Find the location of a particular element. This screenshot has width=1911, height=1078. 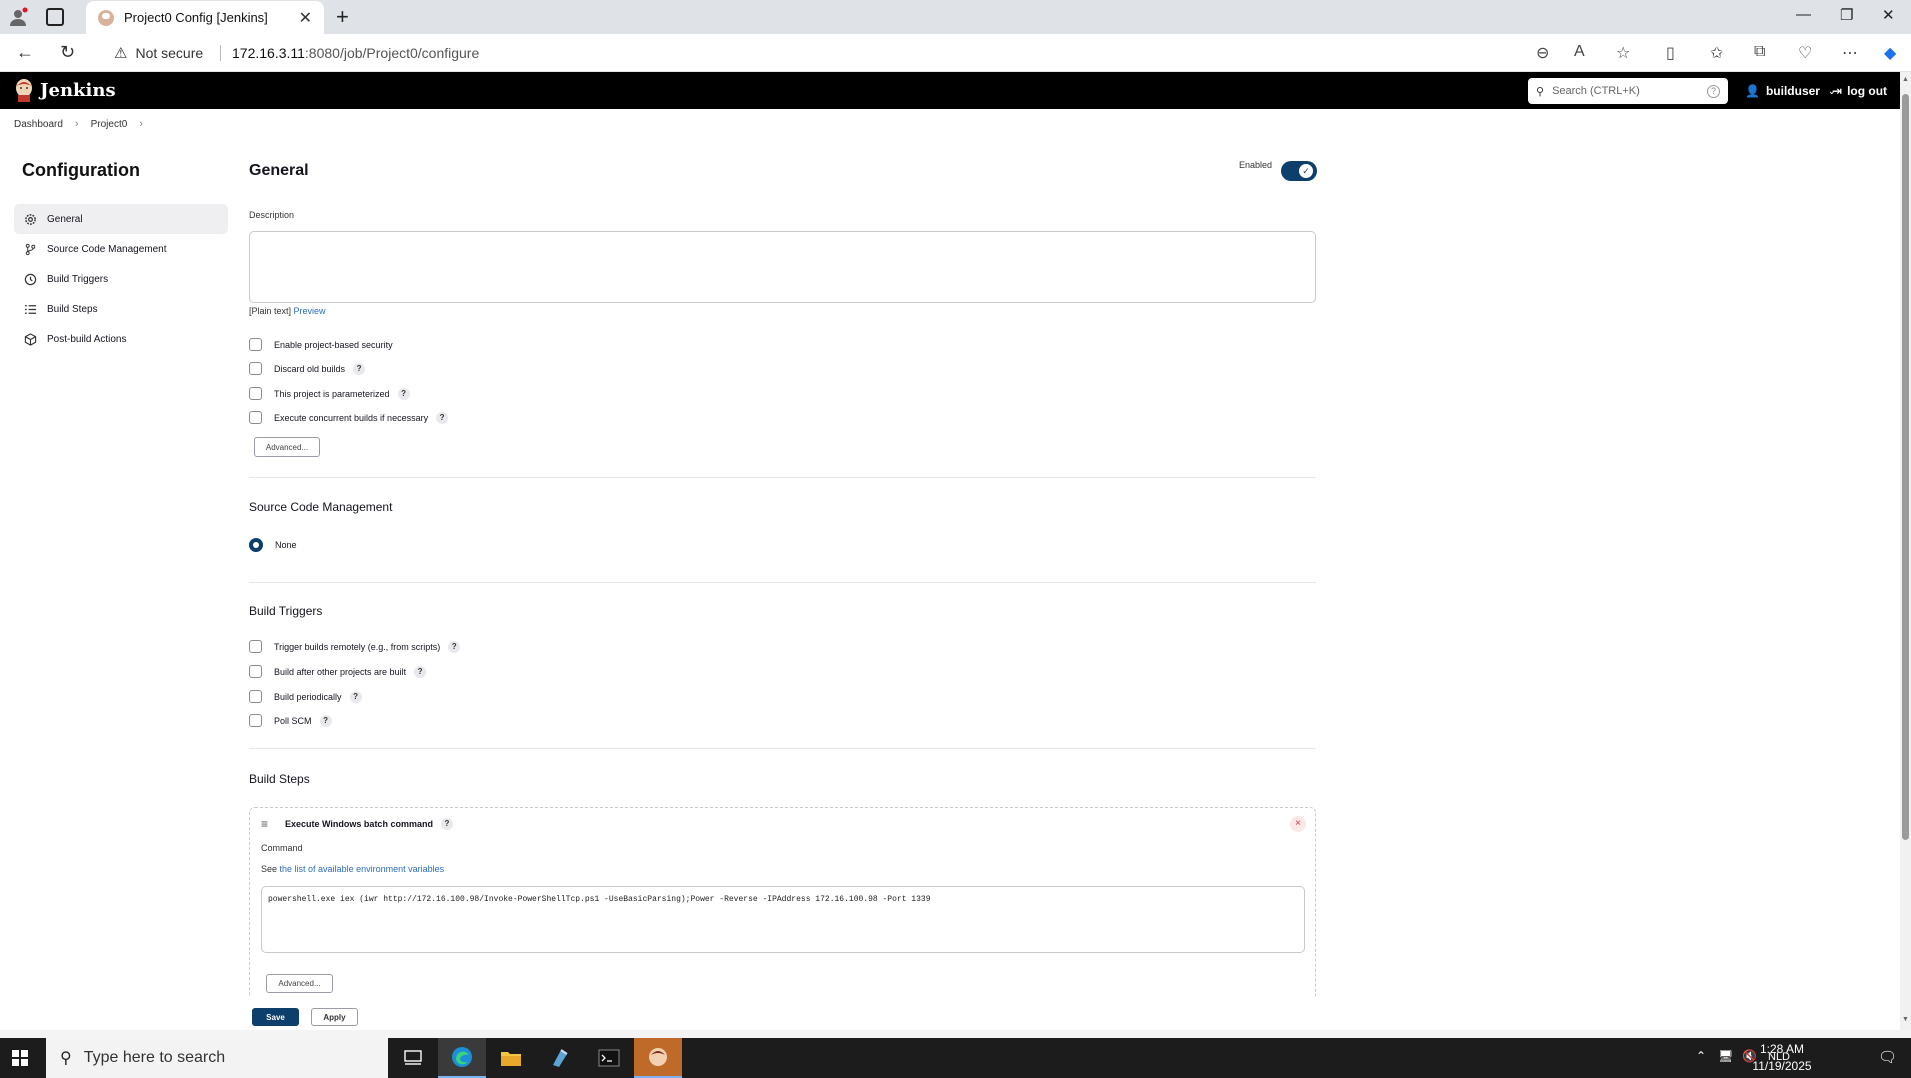

option-parameterized: This project is parameterized ? is located at coordinates (329, 393).